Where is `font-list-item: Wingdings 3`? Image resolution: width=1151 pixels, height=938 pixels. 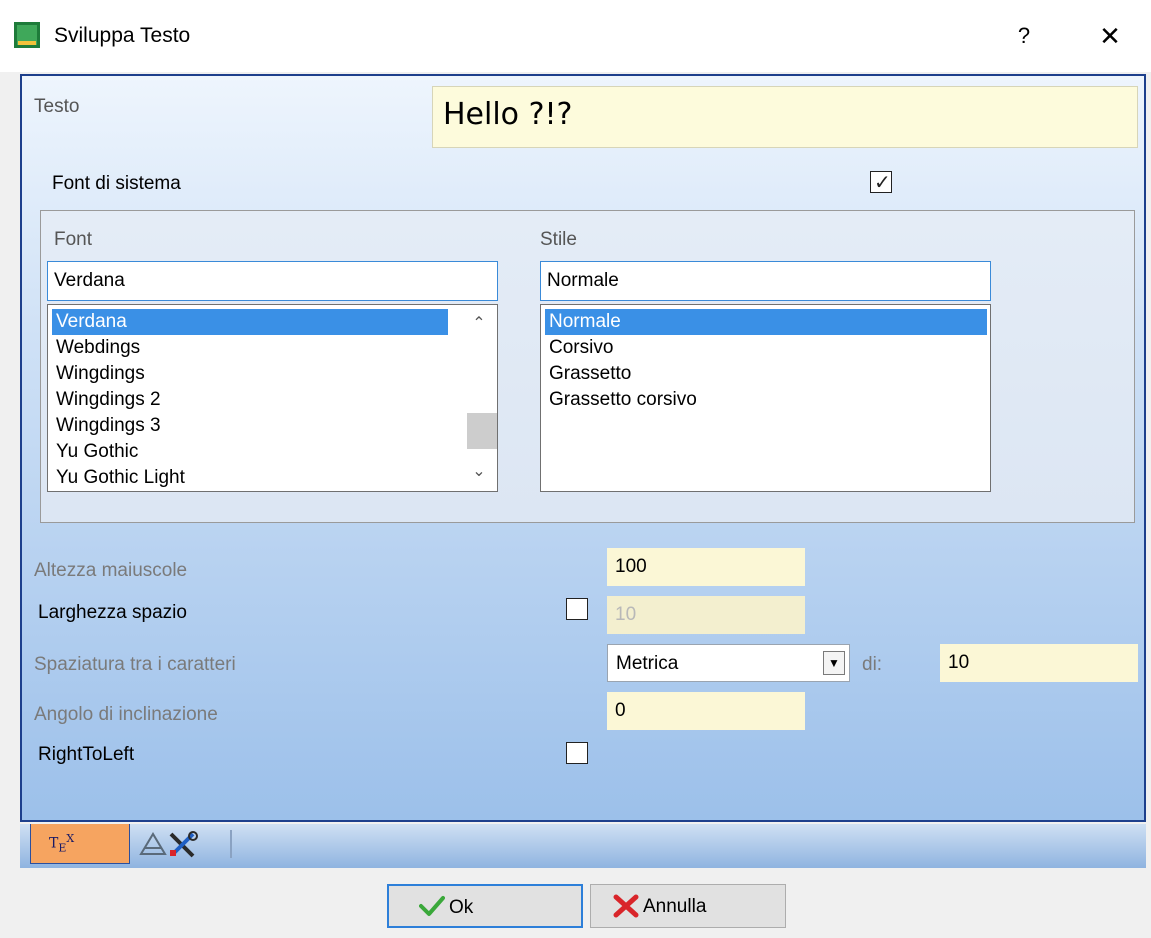 font-list-item: Wingdings 3 is located at coordinates (250, 426).